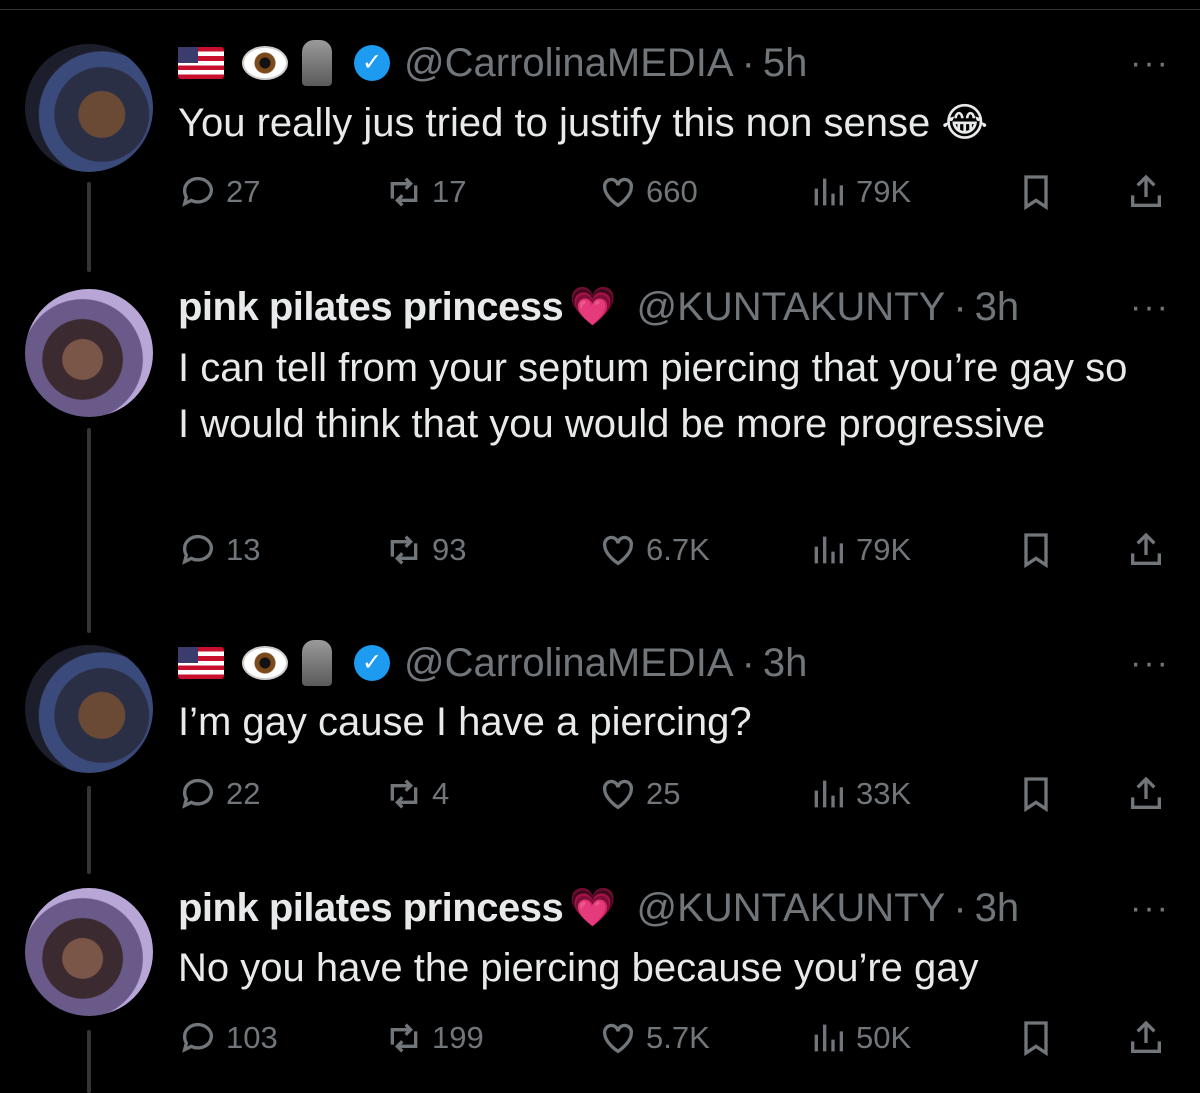 This screenshot has height=1093, width=1200. I want to click on like-button: 25, so click(639, 794).